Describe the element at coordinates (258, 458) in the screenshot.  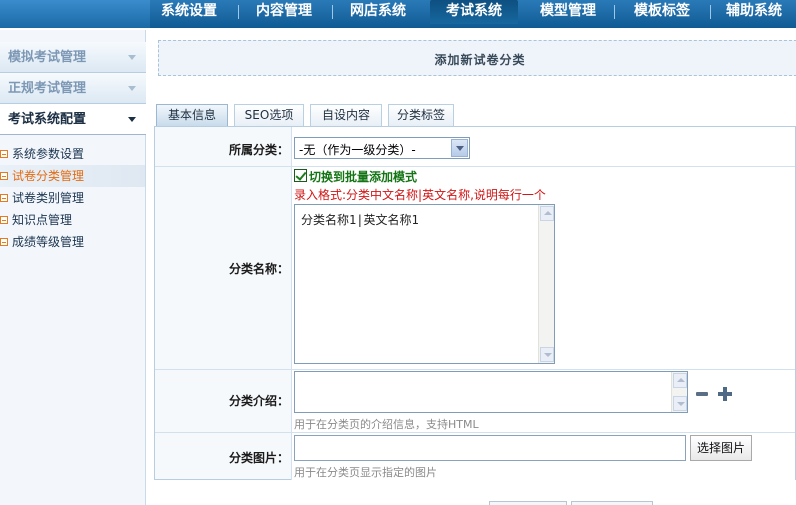
I see `category-image-label: 分类图片：` at that location.